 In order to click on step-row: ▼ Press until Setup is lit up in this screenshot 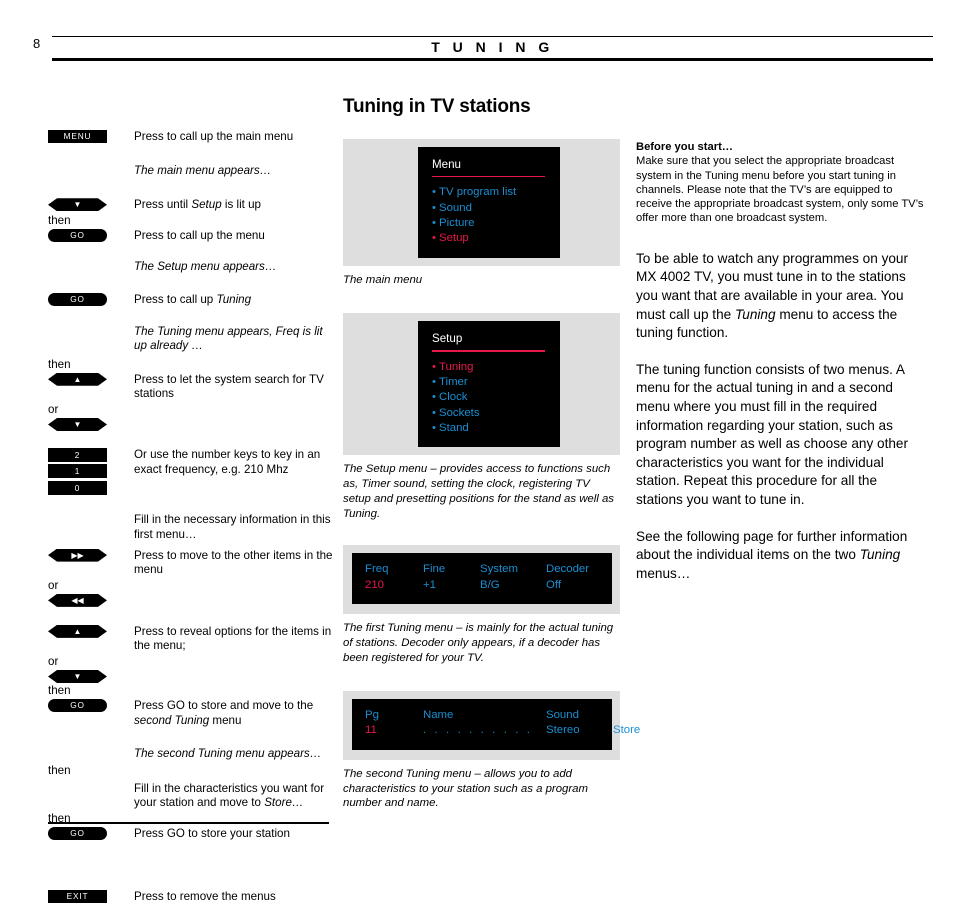, I will do `click(190, 205)`.